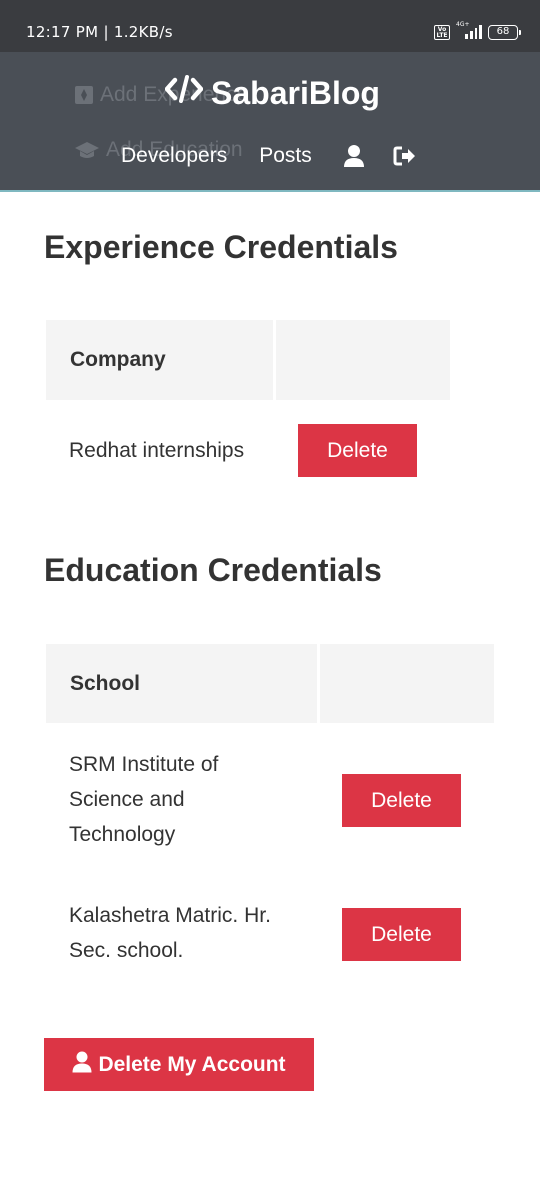 Image resolution: width=540 pixels, height=1200 pixels. Describe the element at coordinates (127, 799) in the screenshot. I see `school-line: Science and` at that location.